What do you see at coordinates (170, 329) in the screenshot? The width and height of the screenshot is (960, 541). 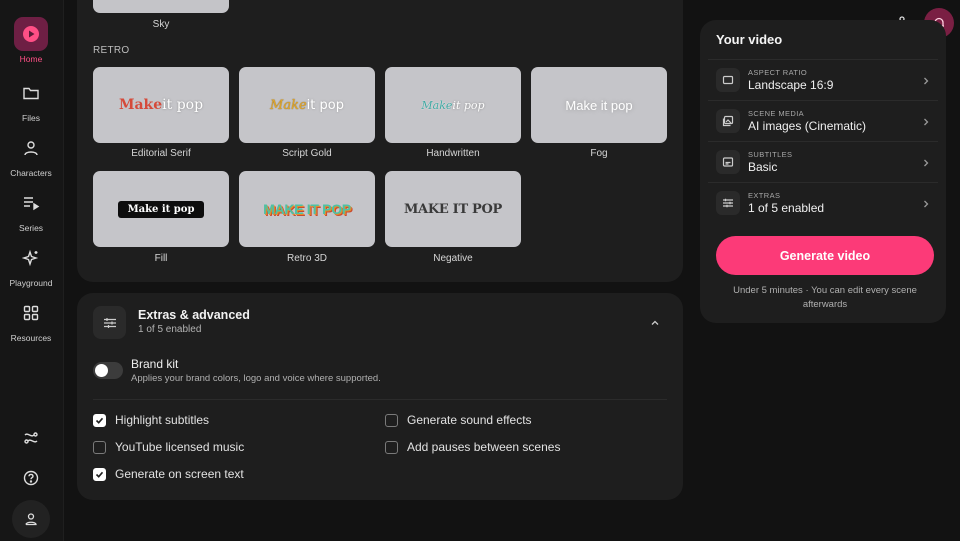 I see `extras-subtitle: 1 of 5 enabled` at bounding box center [170, 329].